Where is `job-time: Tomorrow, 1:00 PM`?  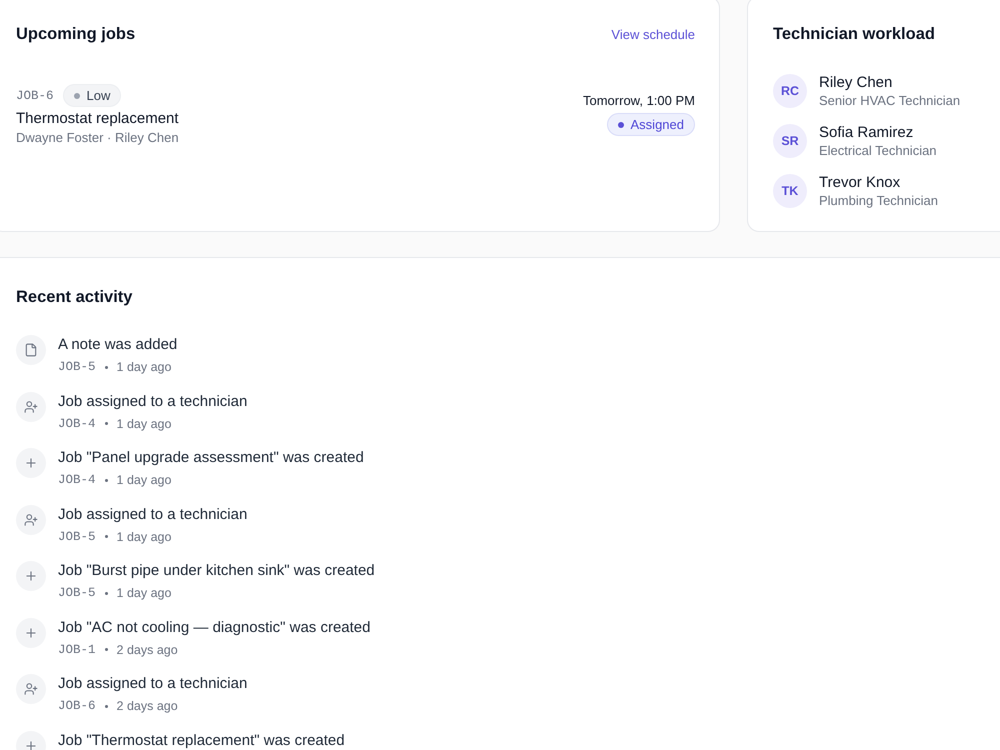 job-time: Tomorrow, 1:00 PM is located at coordinates (639, 101).